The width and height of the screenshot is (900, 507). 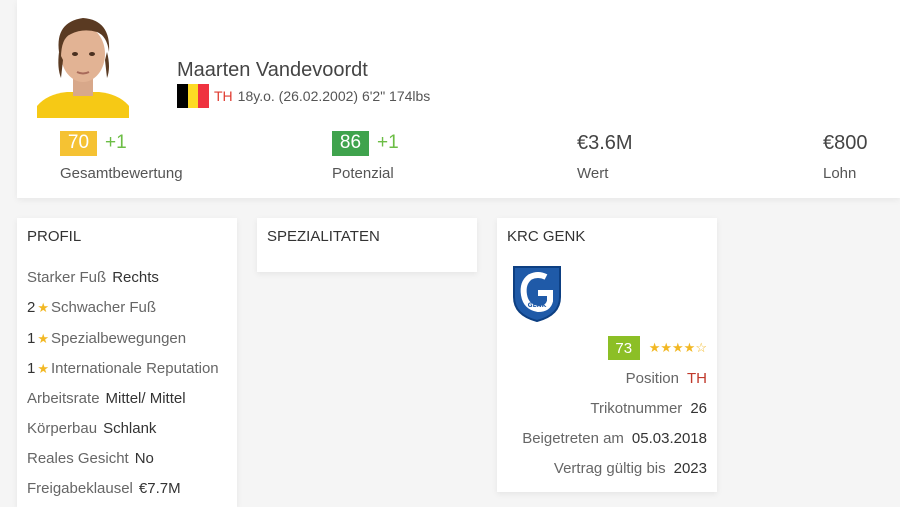 What do you see at coordinates (78, 143) in the screenshot?
I see `overall-rating-badge: 70` at bounding box center [78, 143].